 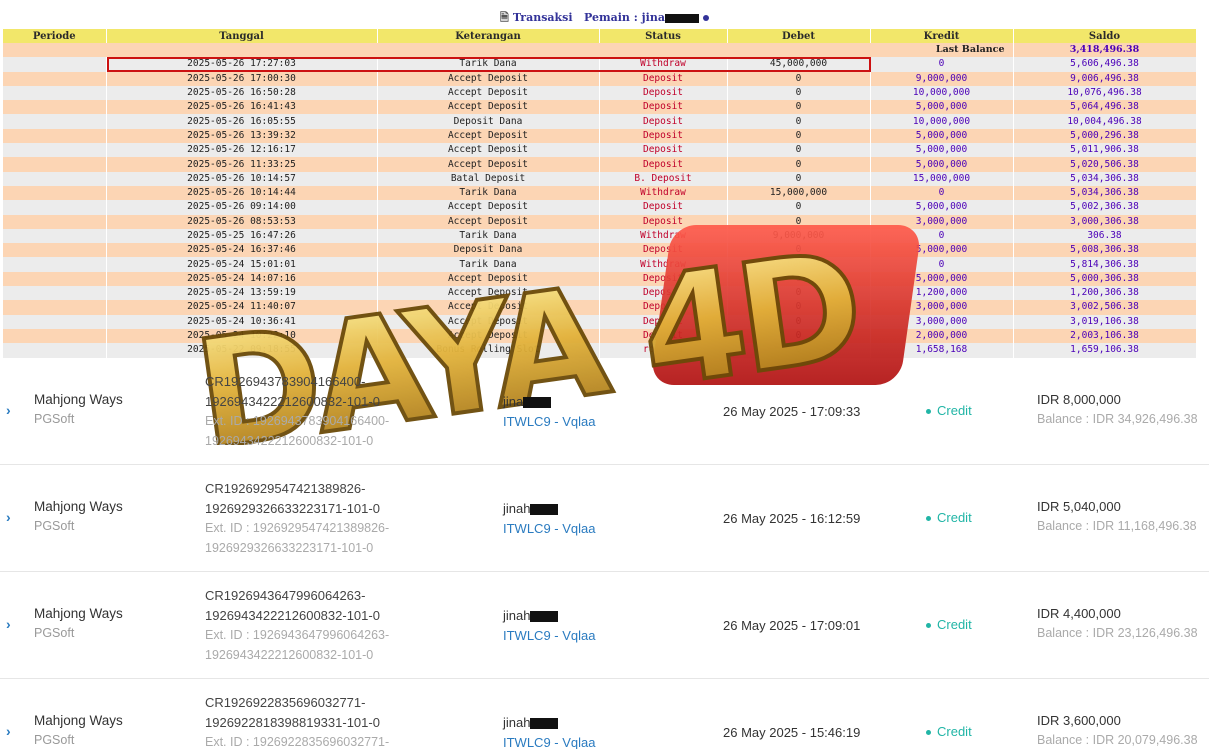 What do you see at coordinates (954, 624) in the screenshot?
I see `type-label: Credit` at bounding box center [954, 624].